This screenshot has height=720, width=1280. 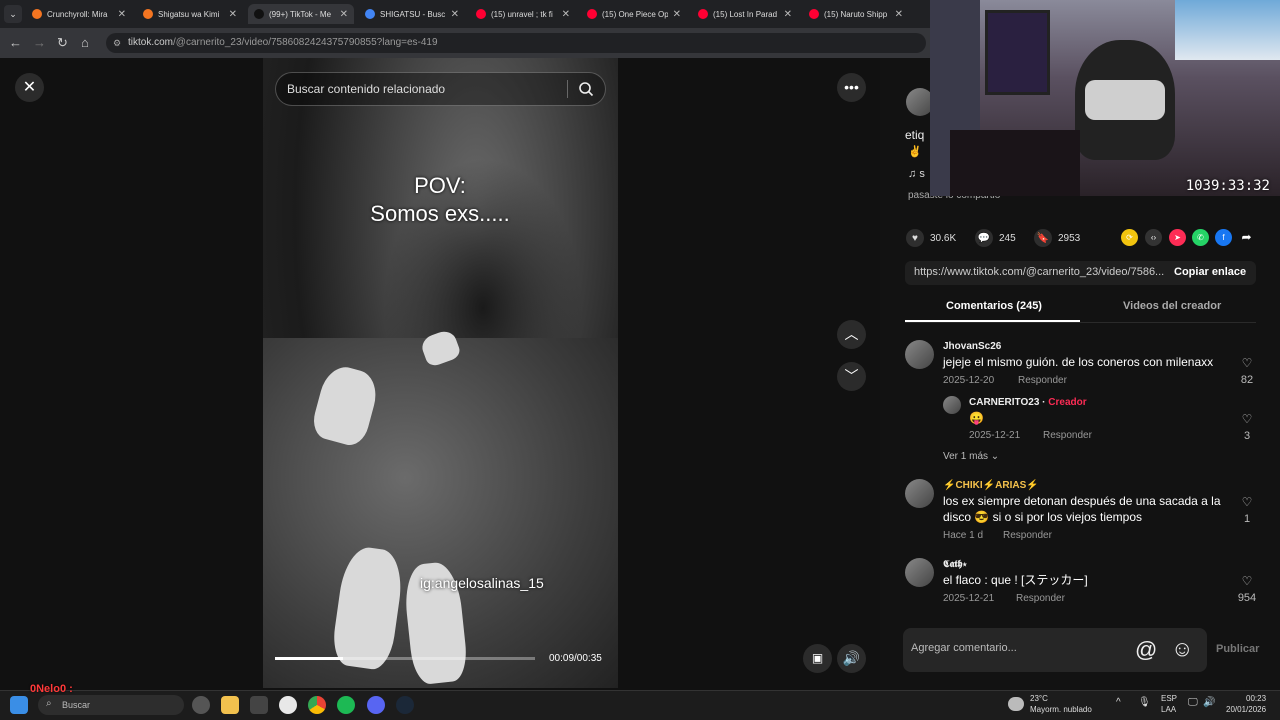 I want to click on taskbar-search: ⌕ Buscar, so click(x=111, y=705).